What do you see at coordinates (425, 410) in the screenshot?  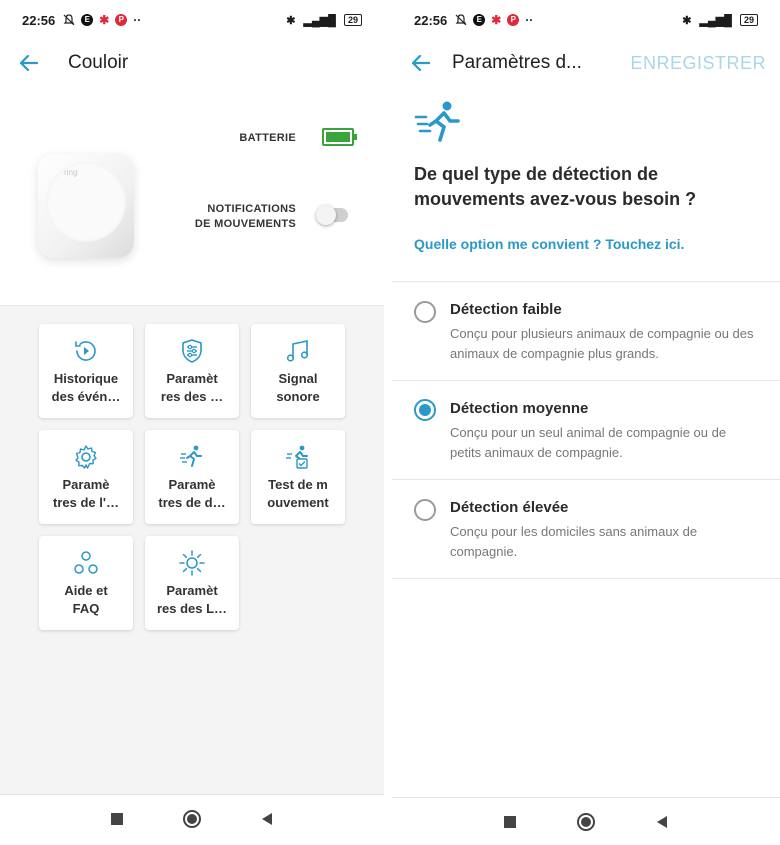 I see `radio-medium-selected` at bounding box center [425, 410].